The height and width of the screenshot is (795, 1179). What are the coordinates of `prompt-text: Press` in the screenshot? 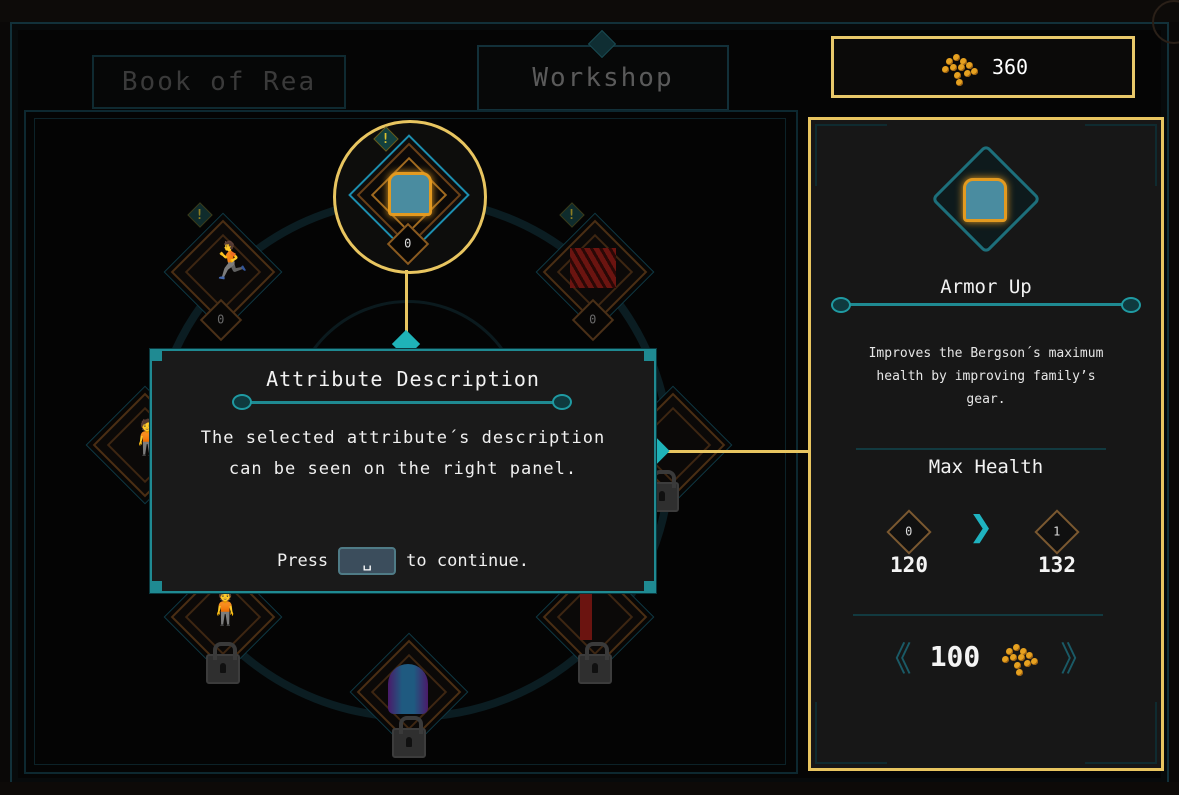 It's located at (302, 561).